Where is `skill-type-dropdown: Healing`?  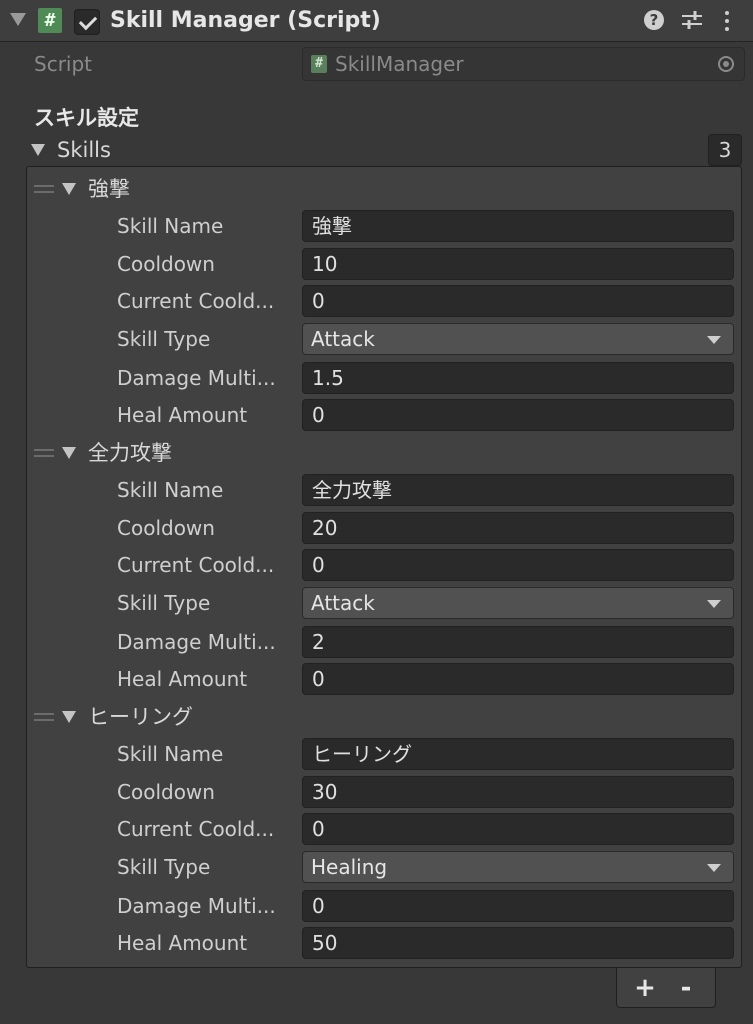 skill-type-dropdown: Healing is located at coordinates (518, 867).